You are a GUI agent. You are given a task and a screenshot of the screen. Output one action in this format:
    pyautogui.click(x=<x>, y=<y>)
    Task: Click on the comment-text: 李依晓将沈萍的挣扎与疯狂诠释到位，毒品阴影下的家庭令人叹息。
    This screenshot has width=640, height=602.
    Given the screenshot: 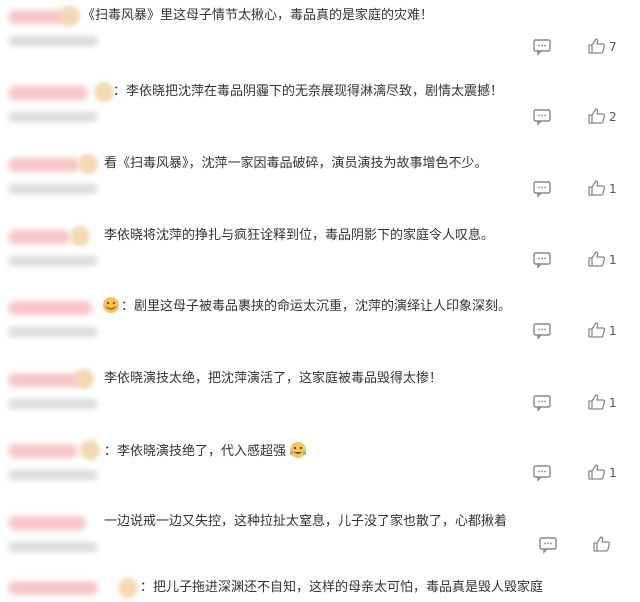 What is the action you would take?
    pyautogui.click(x=299, y=235)
    